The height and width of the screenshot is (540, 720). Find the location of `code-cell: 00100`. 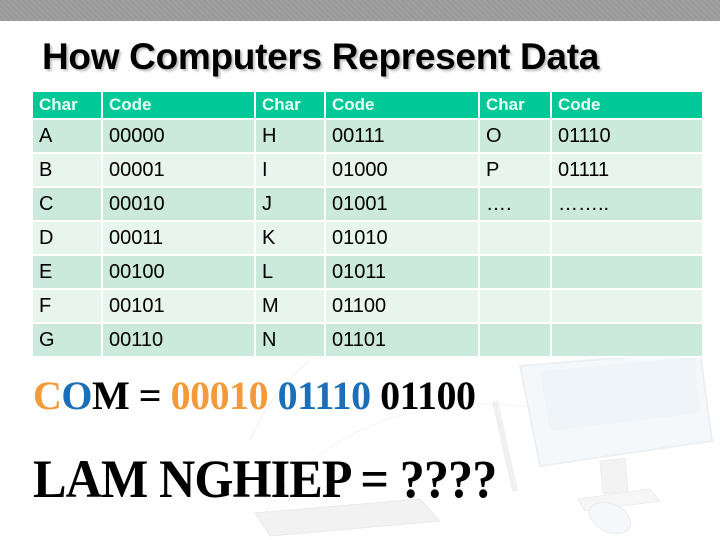

code-cell: 00100 is located at coordinates (178, 272).